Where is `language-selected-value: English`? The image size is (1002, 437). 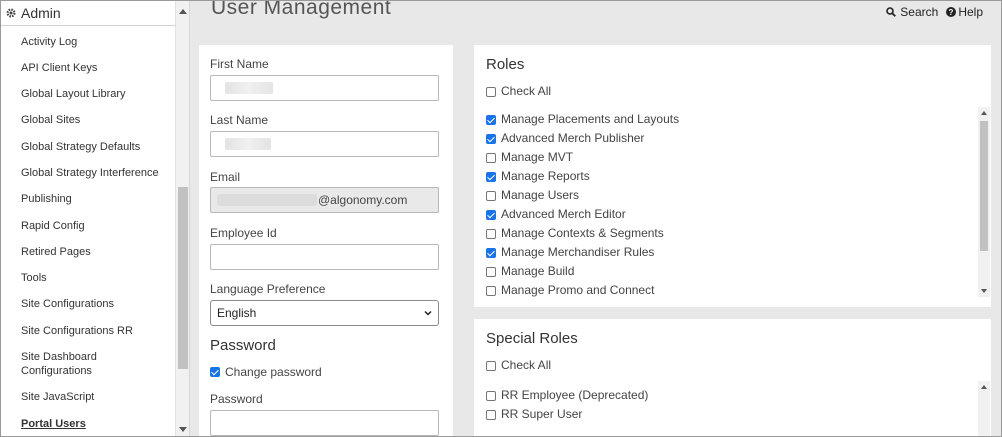 language-selected-value: English is located at coordinates (237, 313).